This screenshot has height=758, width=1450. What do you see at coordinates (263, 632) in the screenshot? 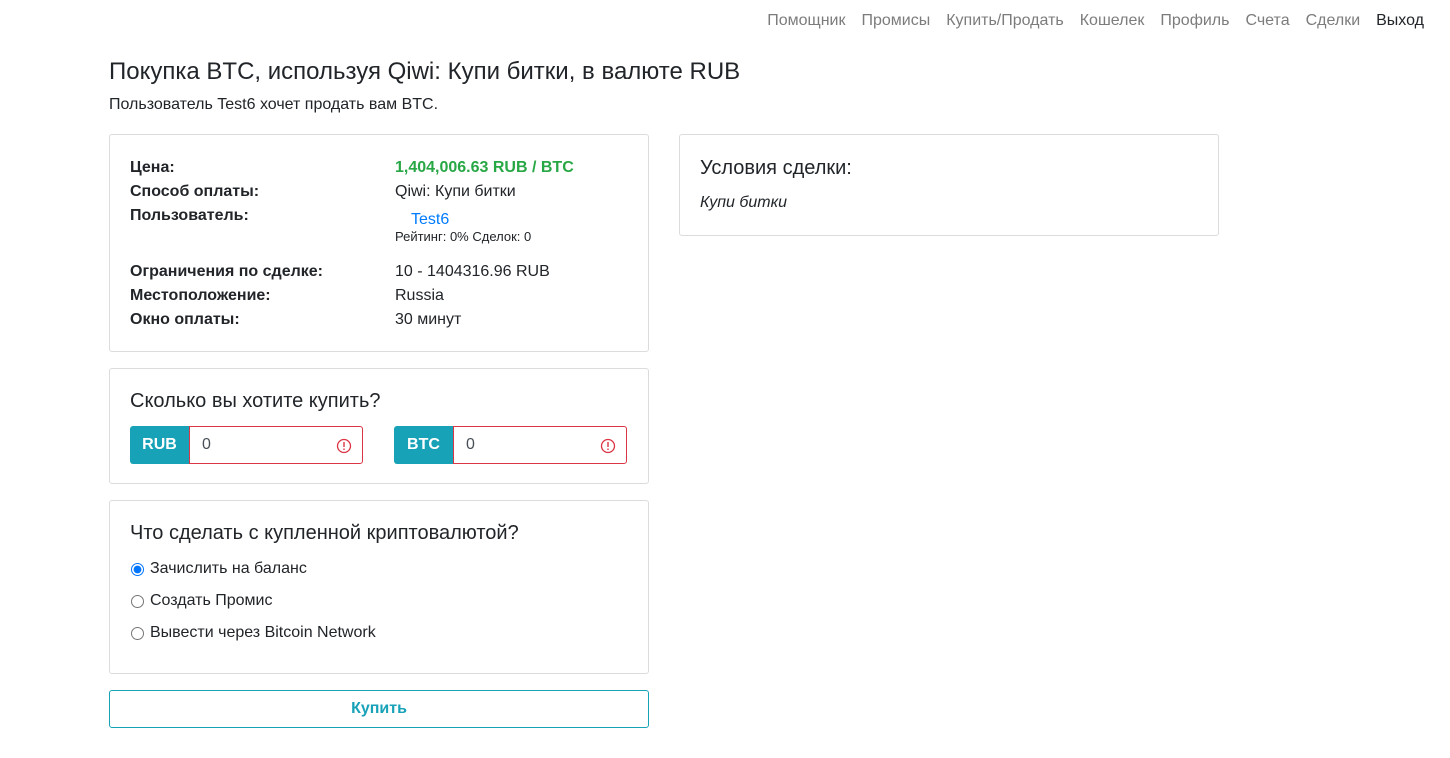
I see `option-withdraw-bitcoin-label: Вывести через Bitcoin Network` at bounding box center [263, 632].